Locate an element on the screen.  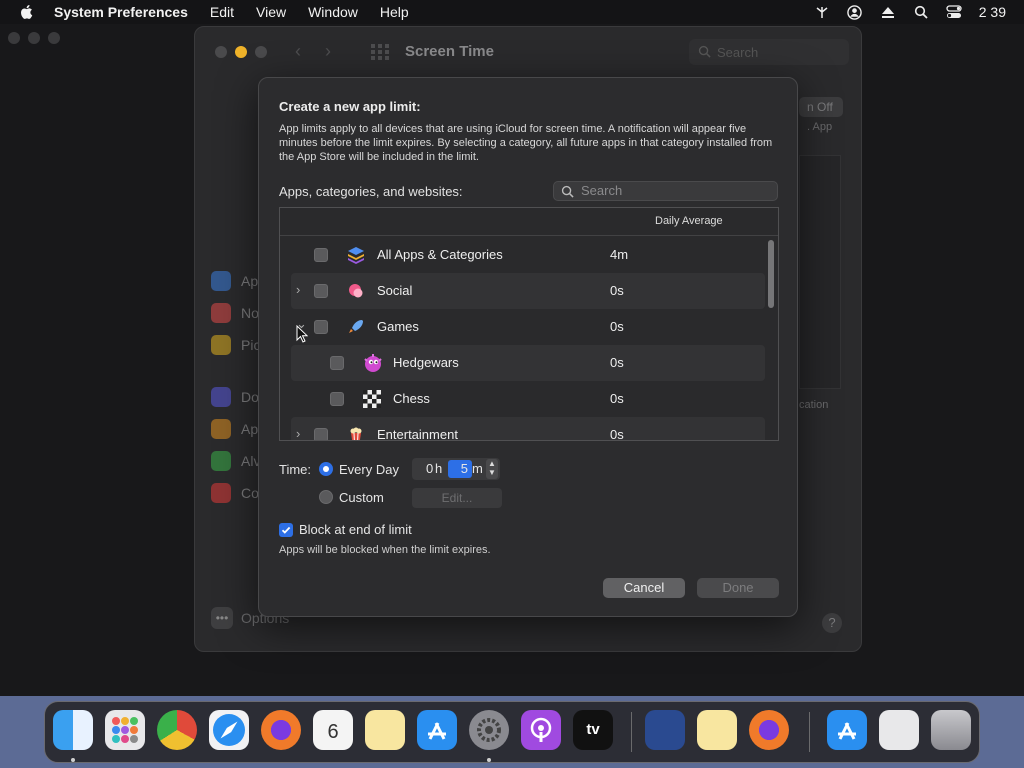
table-scrollbar is located at coordinates (771, 338).